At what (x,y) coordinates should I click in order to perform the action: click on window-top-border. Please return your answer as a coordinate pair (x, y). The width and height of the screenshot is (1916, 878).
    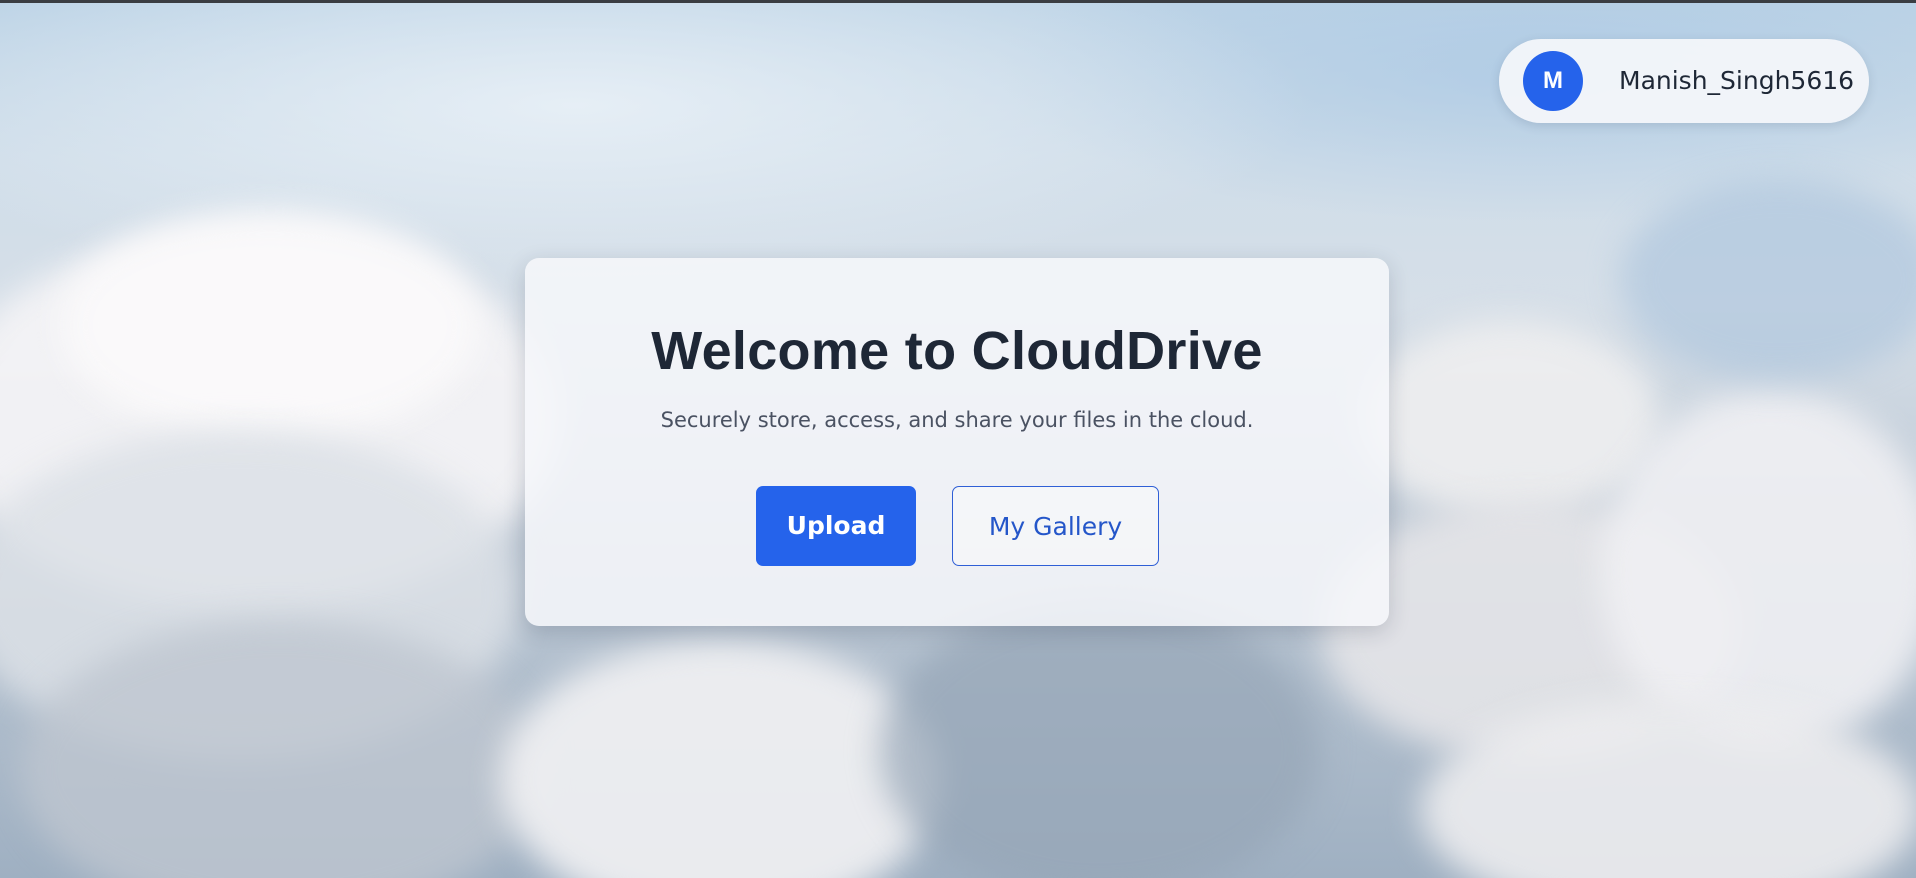
    Looking at the image, I should click on (958, 1).